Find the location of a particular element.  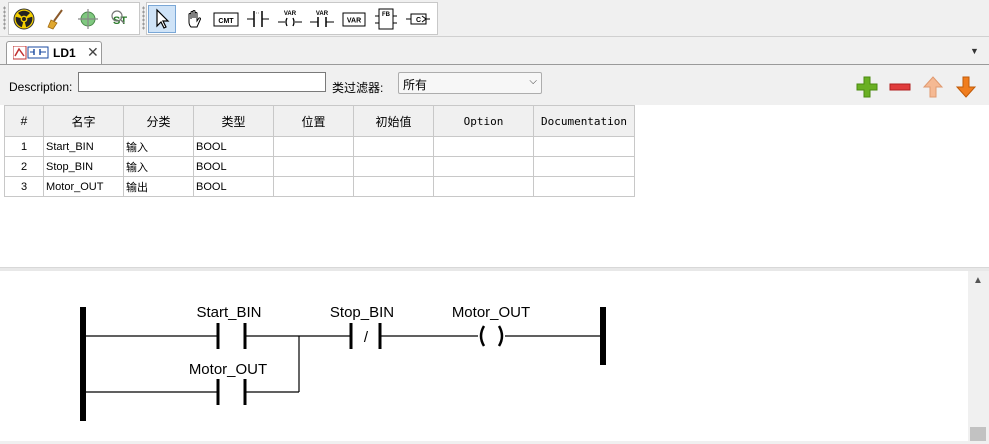

header-class: 分类 is located at coordinates (158, 121).